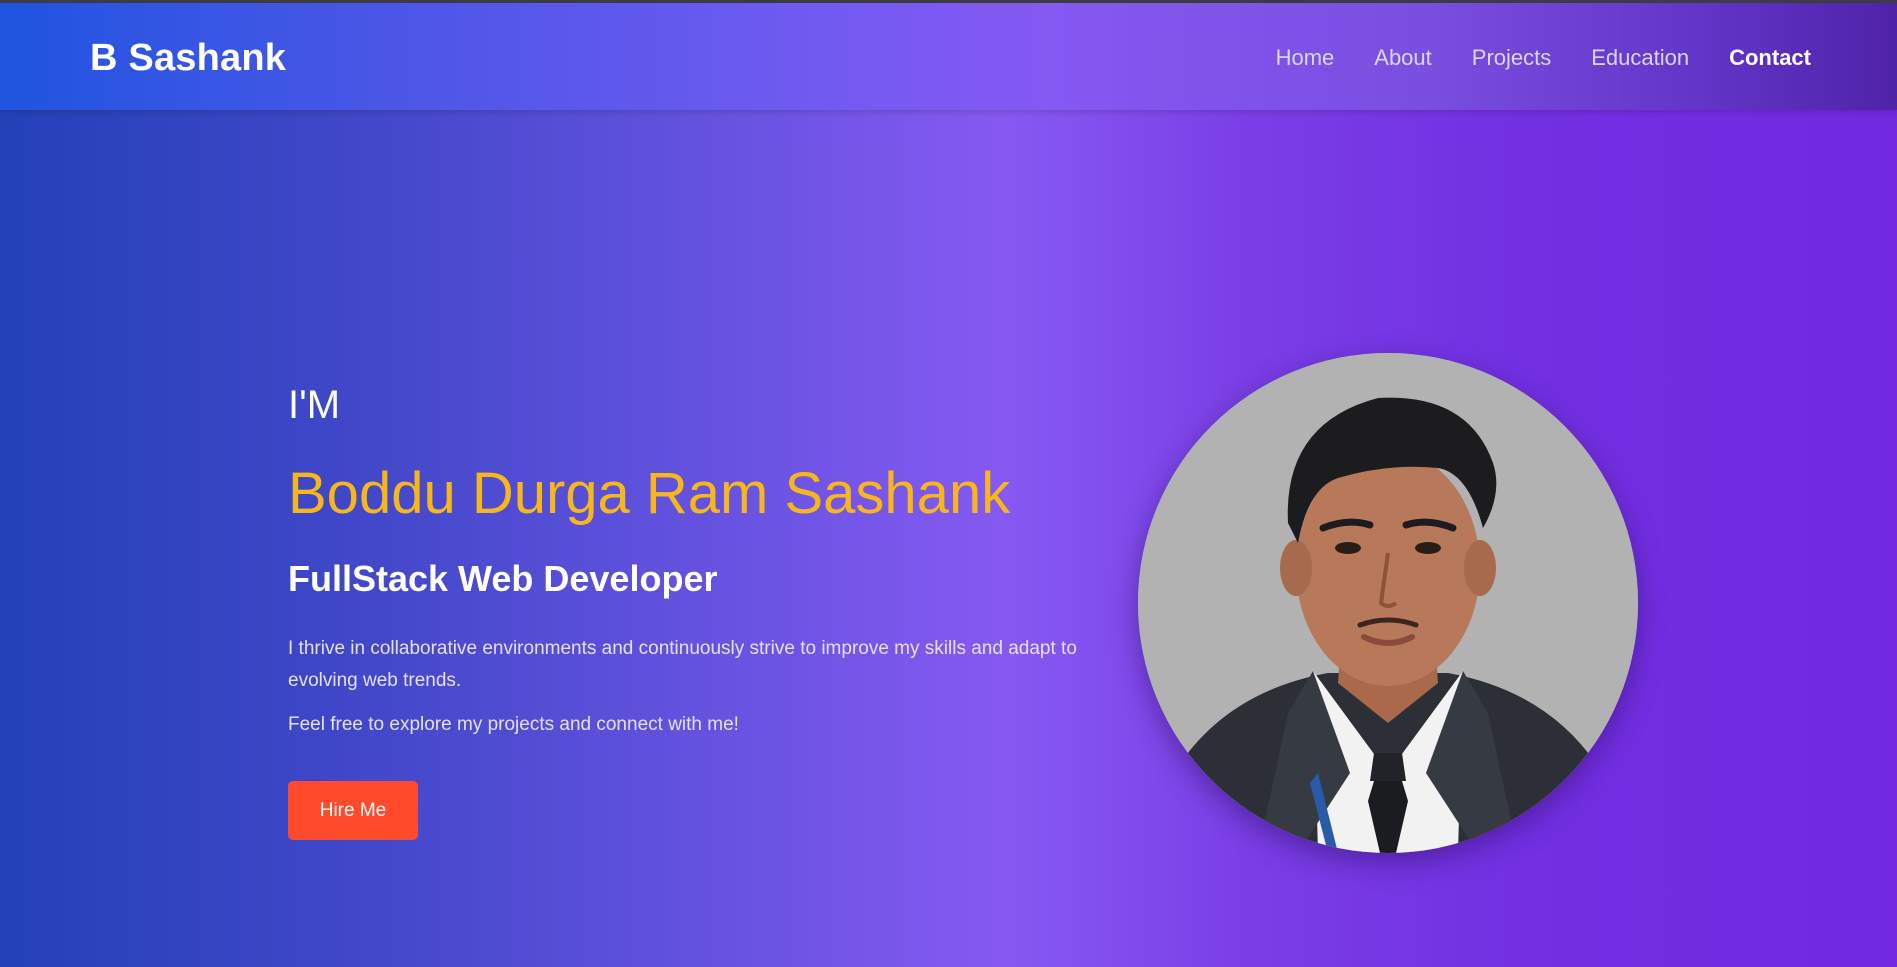  What do you see at coordinates (188, 58) in the screenshot?
I see `brand-logo: B Sashank` at bounding box center [188, 58].